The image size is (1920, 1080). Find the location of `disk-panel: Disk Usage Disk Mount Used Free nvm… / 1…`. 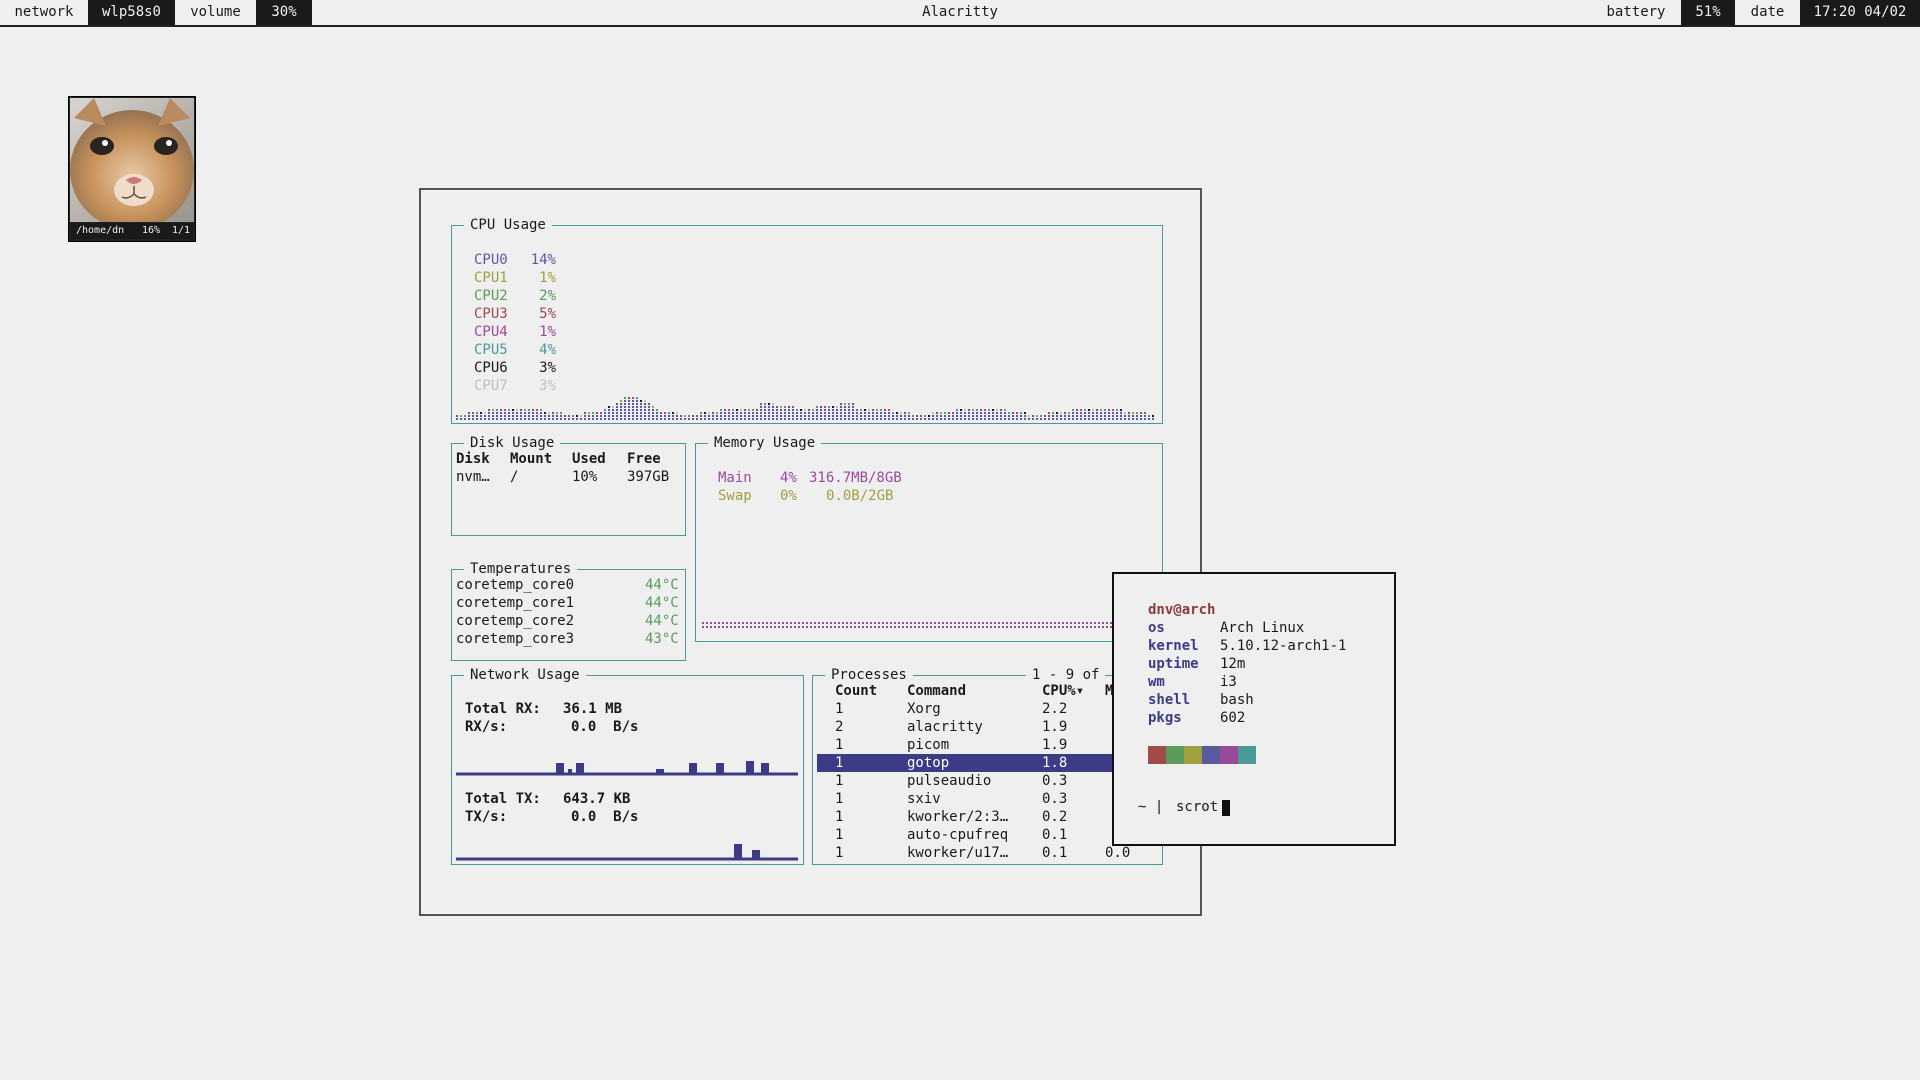

disk-panel: Disk Usage Disk Mount Used Free nvm… / 1… is located at coordinates (568, 485).